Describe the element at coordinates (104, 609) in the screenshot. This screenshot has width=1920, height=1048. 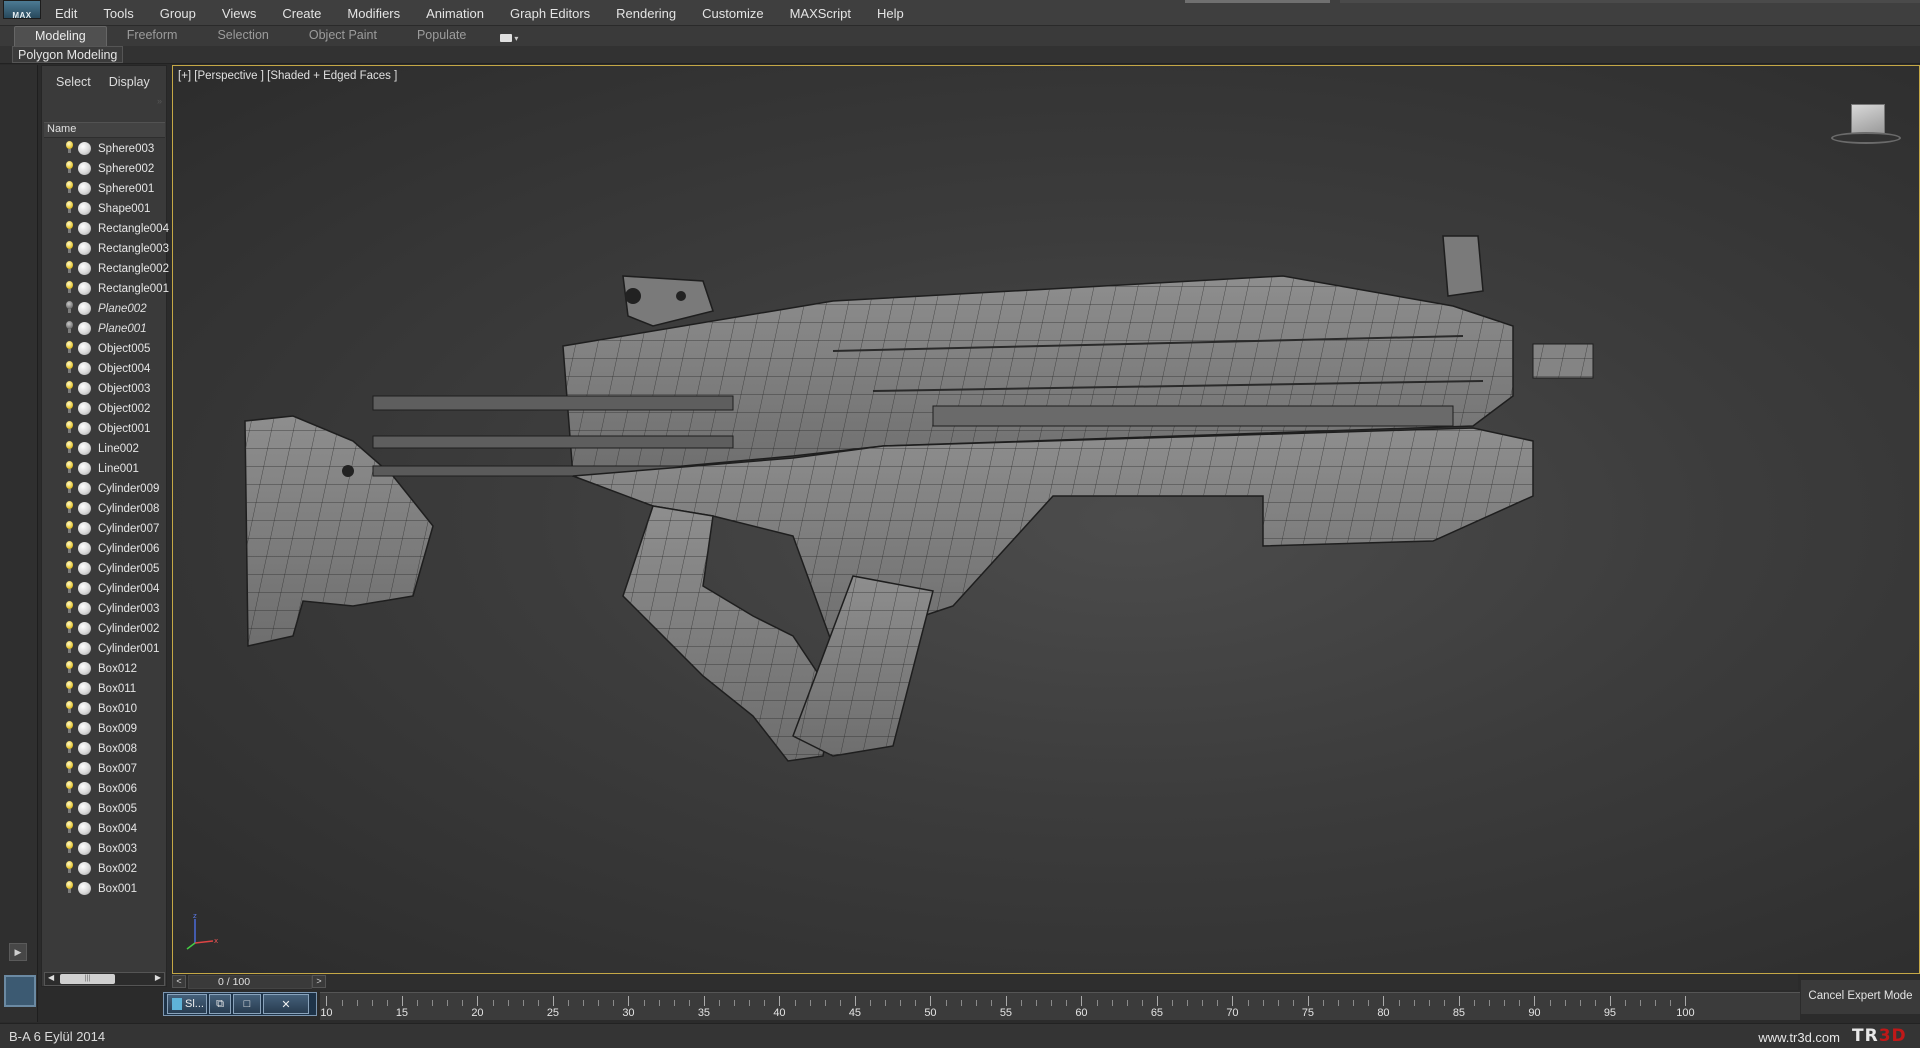
I see `list-item: Cylinder003` at that location.